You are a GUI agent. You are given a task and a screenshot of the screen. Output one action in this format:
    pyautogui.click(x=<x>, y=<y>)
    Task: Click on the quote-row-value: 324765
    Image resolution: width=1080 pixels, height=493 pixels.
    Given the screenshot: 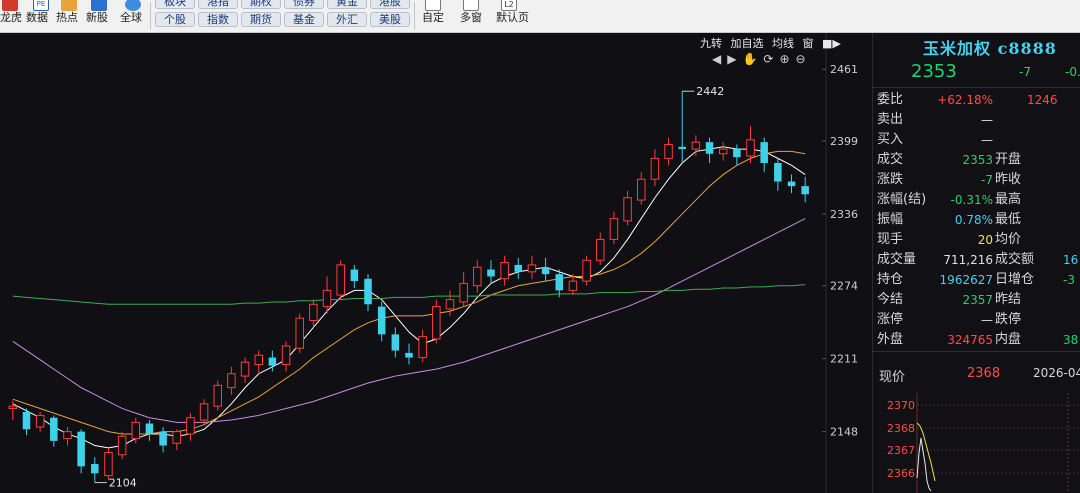 What is the action you would take?
    pyautogui.click(x=970, y=340)
    